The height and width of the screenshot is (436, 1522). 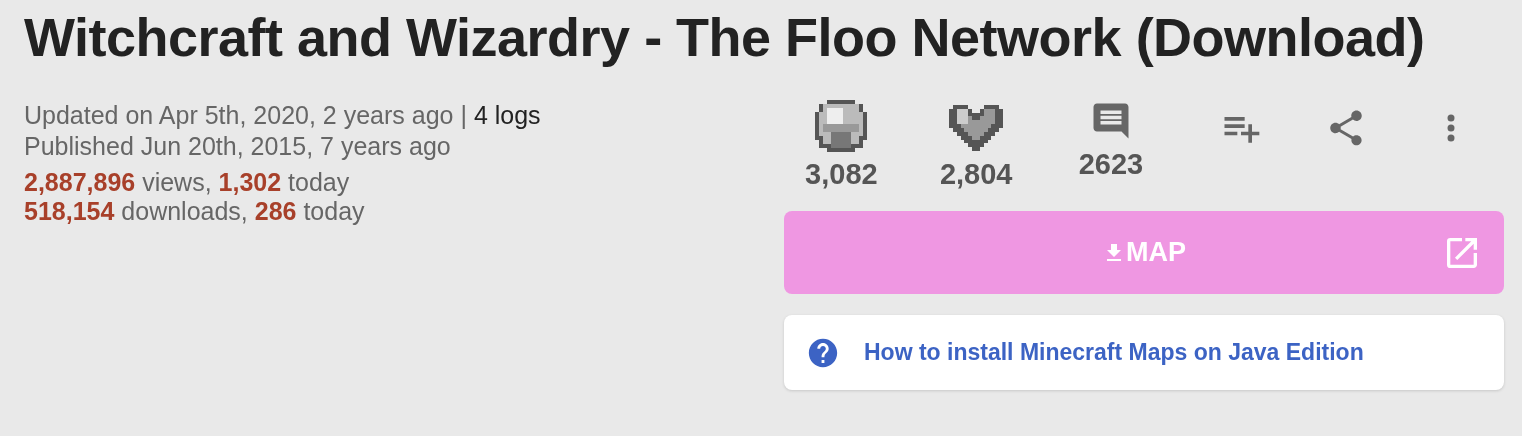 What do you see at coordinates (725, 37) in the screenshot?
I see `page-title: Witchcraft and Wizardry - The Floo Network (Download)` at bounding box center [725, 37].